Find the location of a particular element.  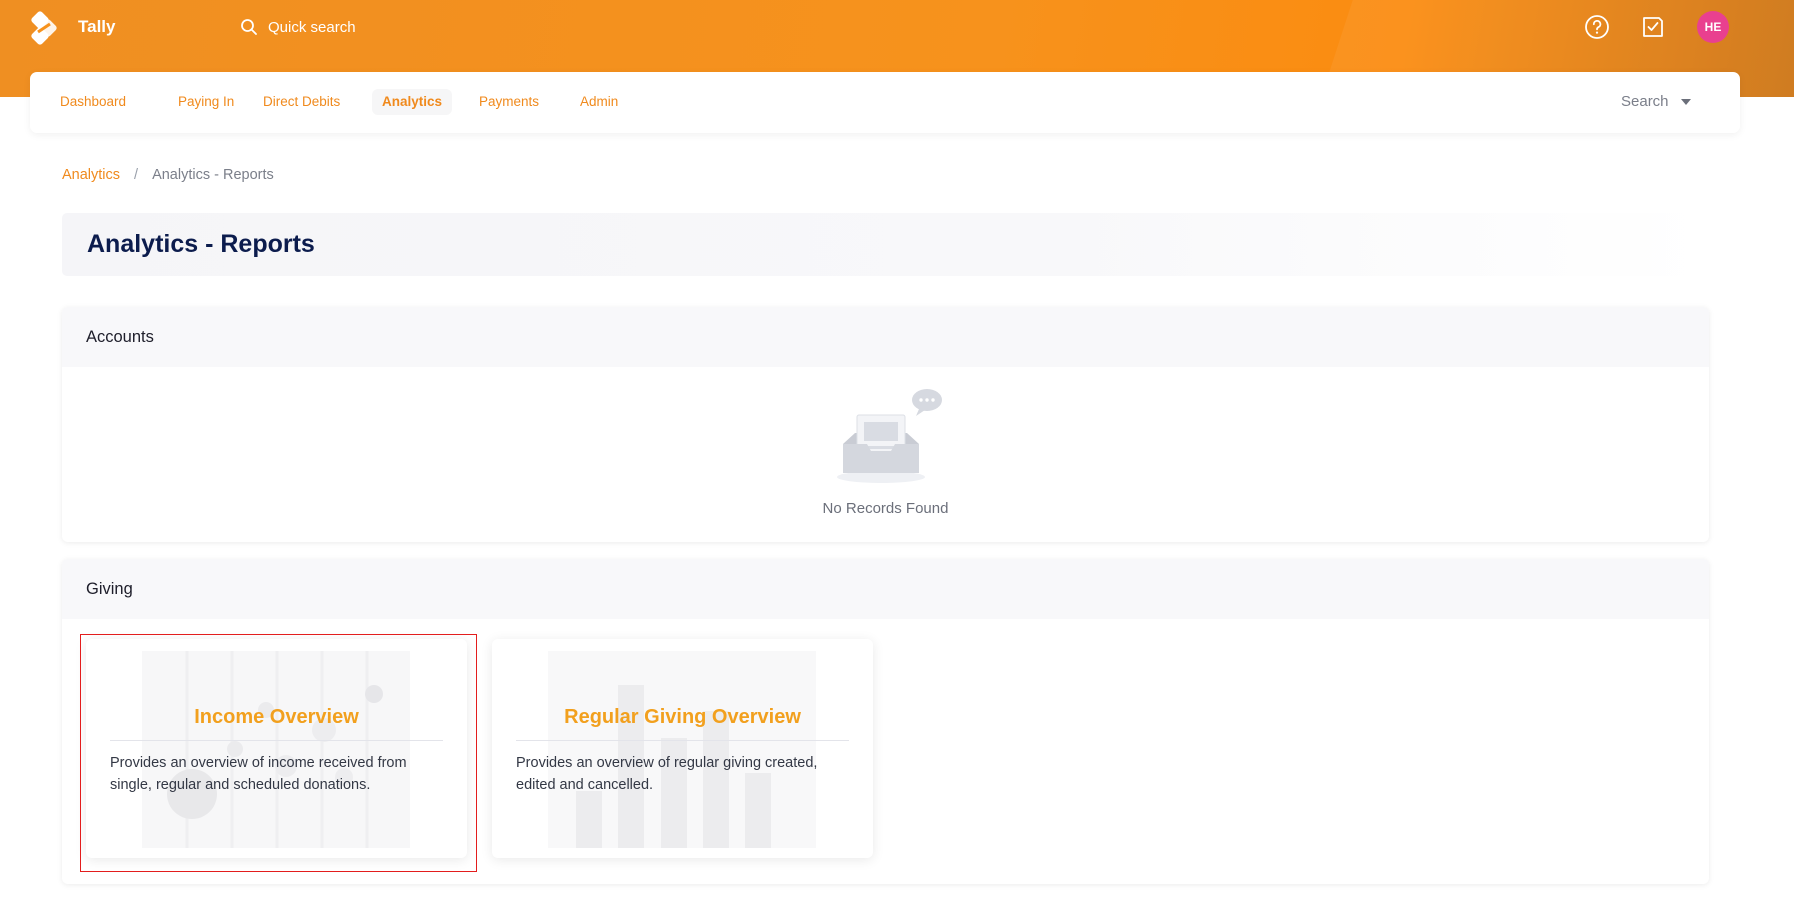

regular-giving-divider is located at coordinates (682, 740).